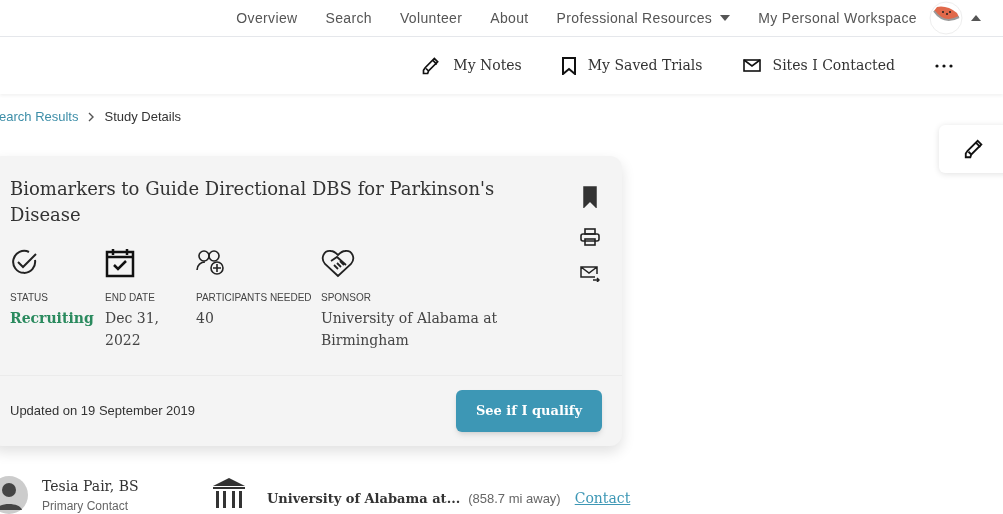  What do you see at coordinates (348, 18) in the screenshot?
I see `nav-link: Search` at bounding box center [348, 18].